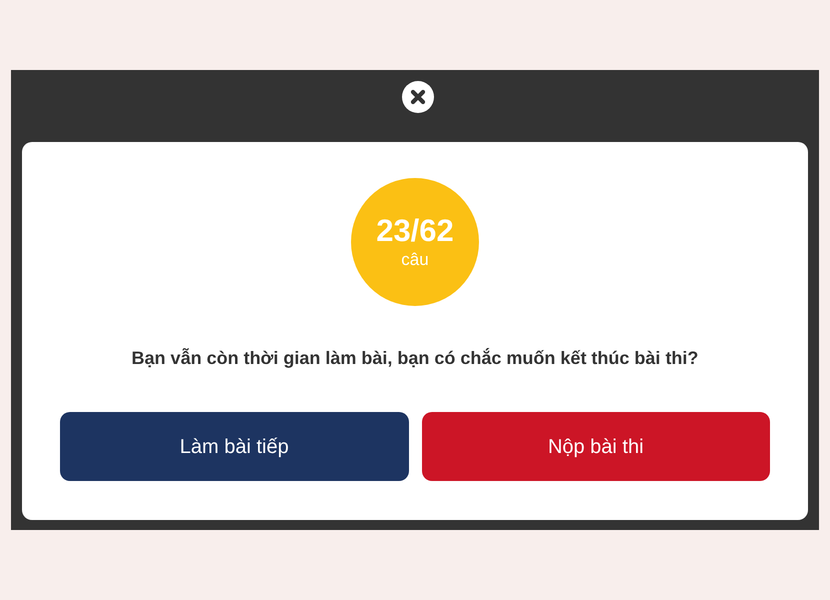  I want to click on close-icon, so click(418, 97).